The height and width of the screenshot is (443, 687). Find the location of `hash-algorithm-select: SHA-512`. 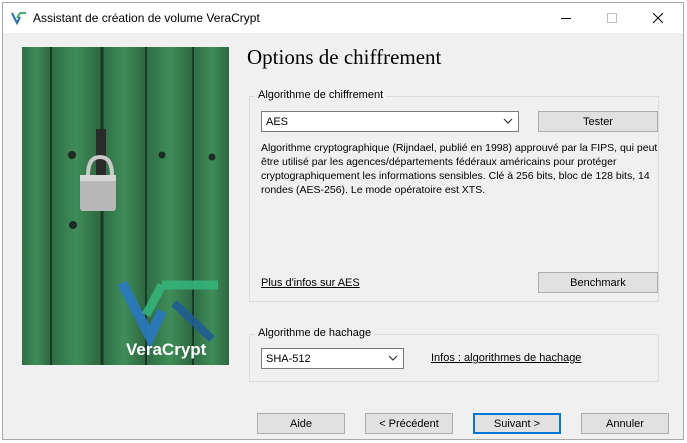

hash-algorithm-select: SHA-512 is located at coordinates (332, 358).